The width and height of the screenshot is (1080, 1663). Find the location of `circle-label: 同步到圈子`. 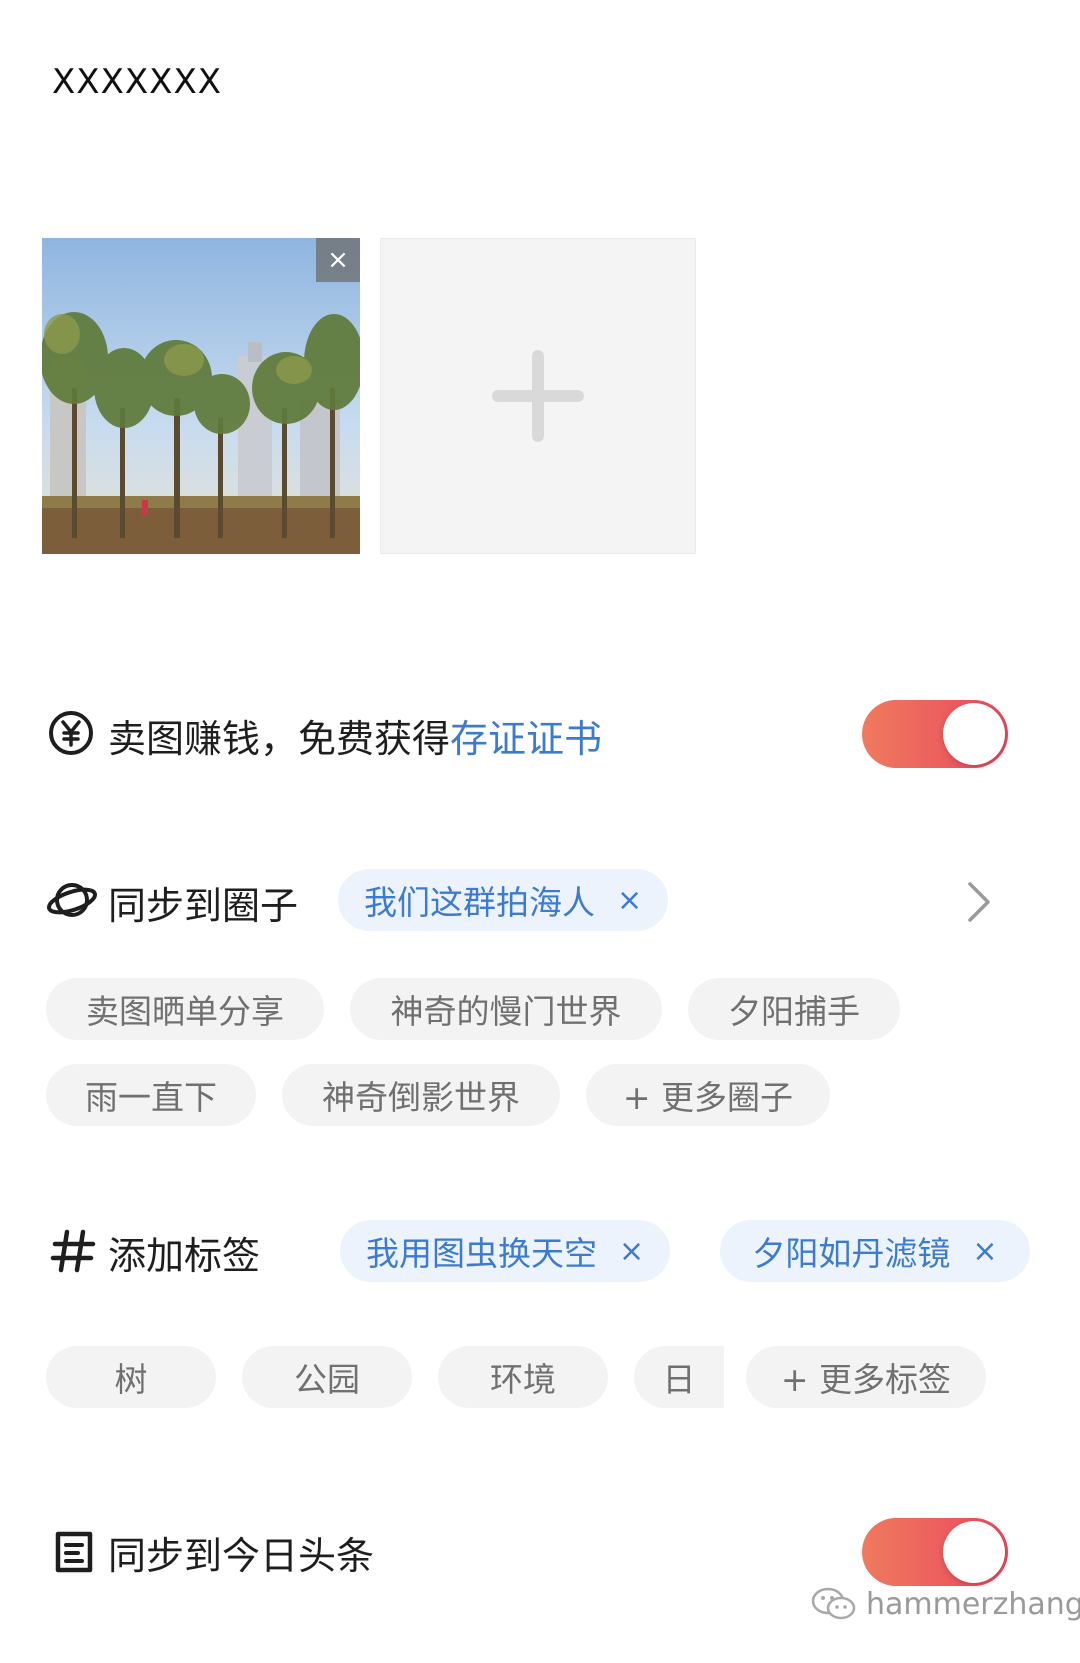

circle-label: 同步到圈子 is located at coordinates (203, 906).